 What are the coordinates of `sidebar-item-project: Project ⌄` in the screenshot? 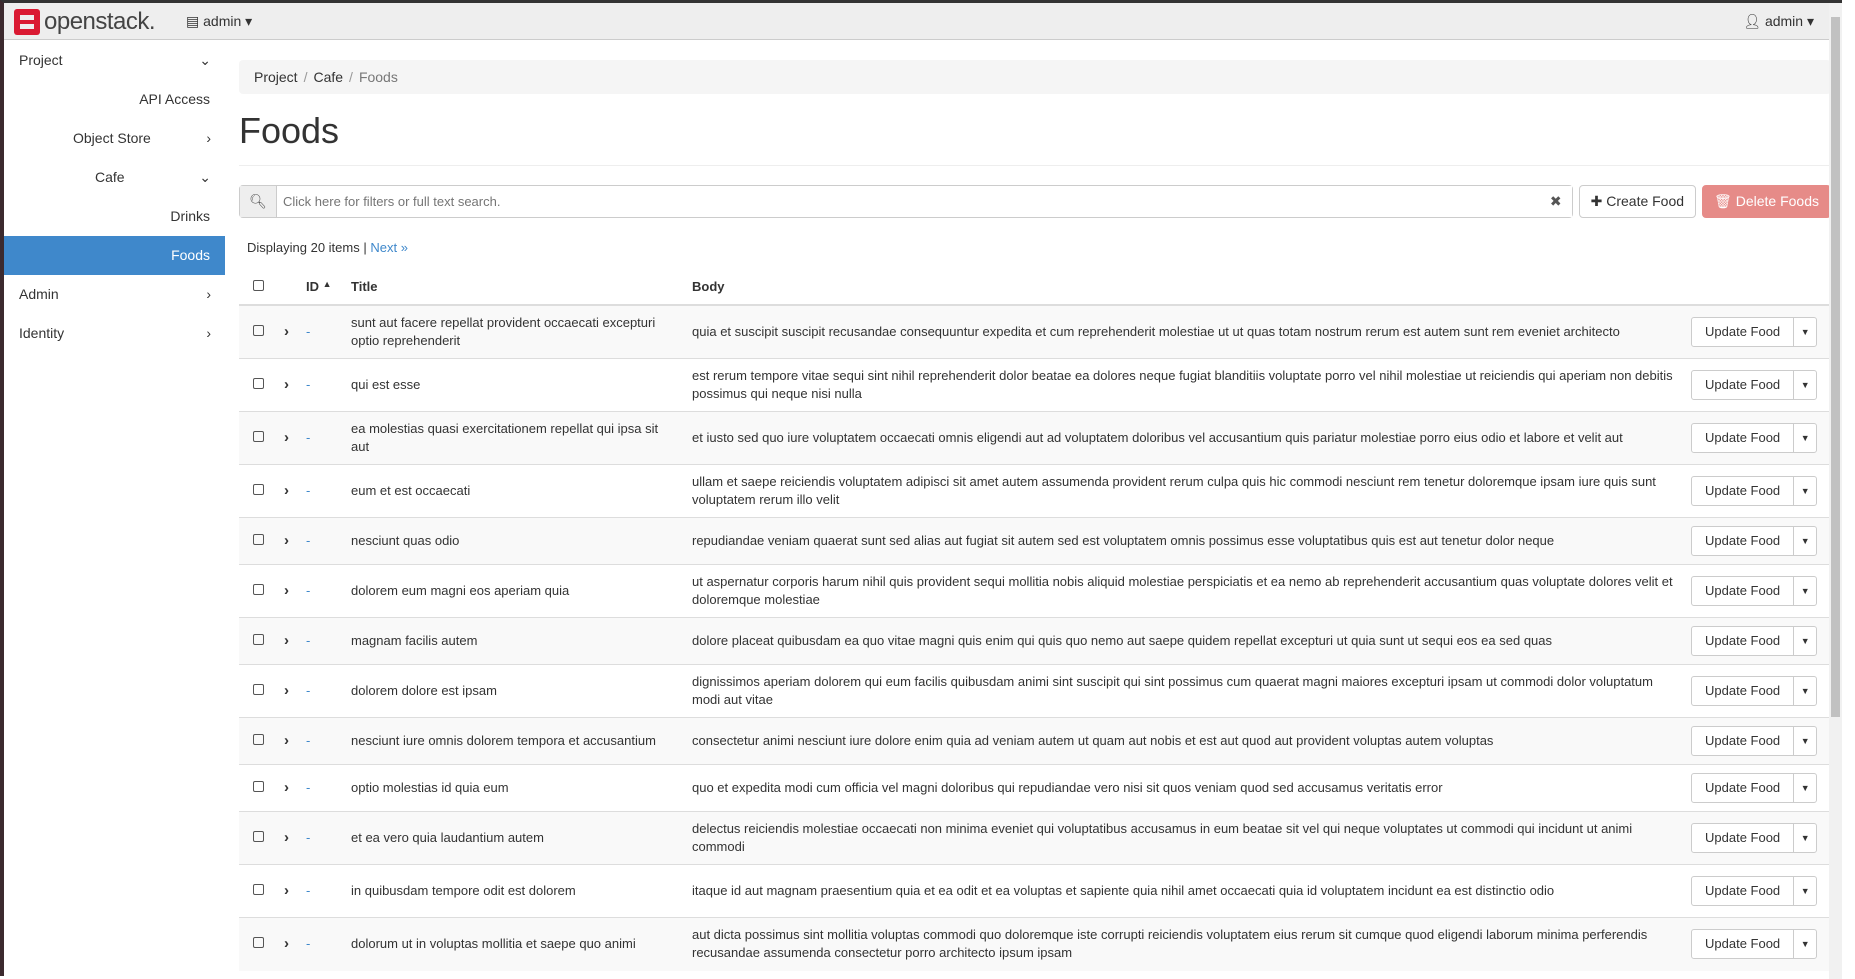 It's located at (114, 60).